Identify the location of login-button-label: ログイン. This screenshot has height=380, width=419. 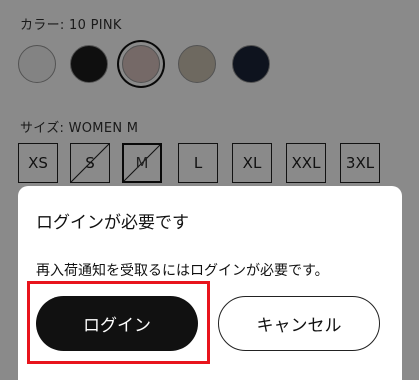
(117, 326).